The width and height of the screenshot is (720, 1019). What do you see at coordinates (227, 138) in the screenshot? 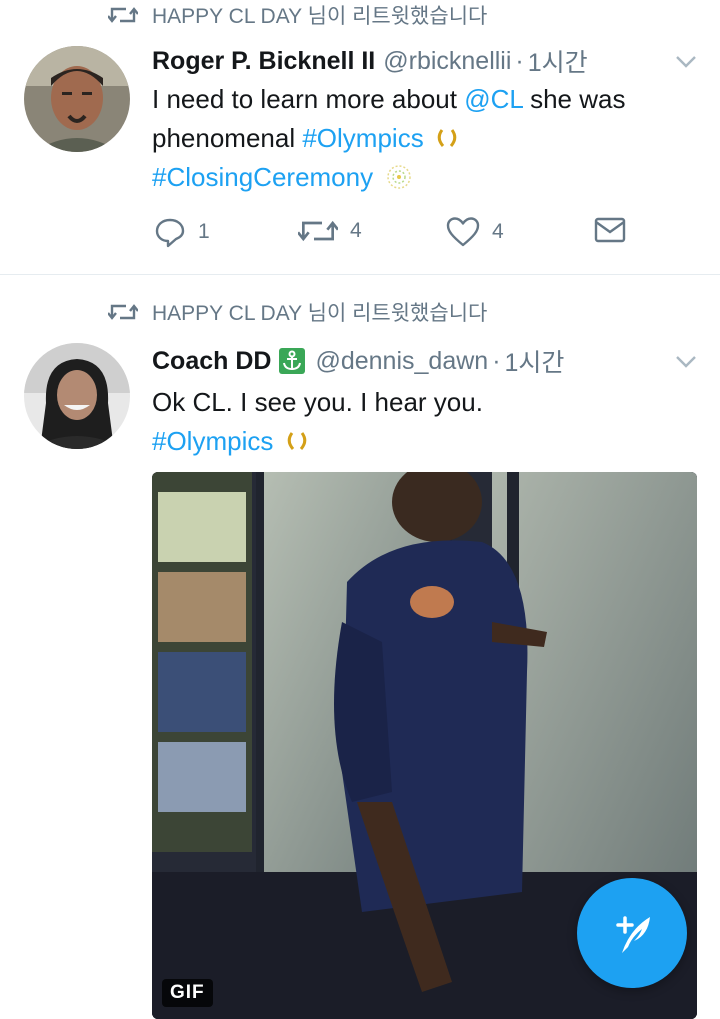
I see `text-segment: phenomenal` at bounding box center [227, 138].